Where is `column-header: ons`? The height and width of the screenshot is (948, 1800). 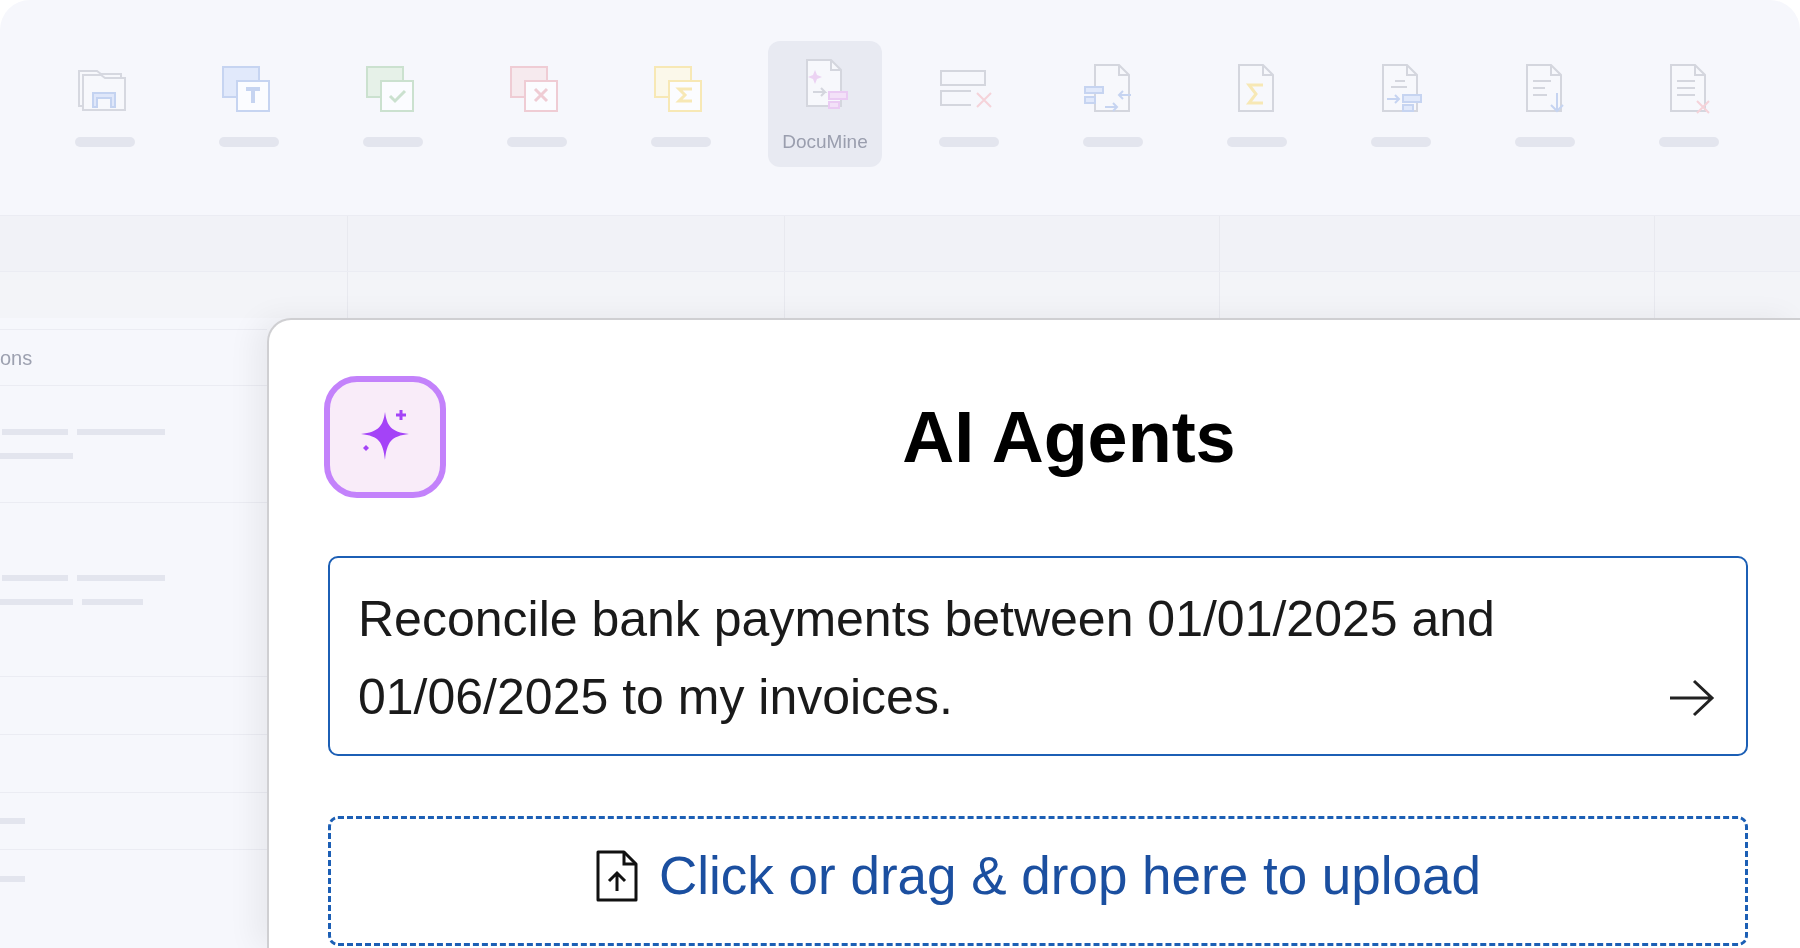
column-header: ons is located at coordinates (16, 358).